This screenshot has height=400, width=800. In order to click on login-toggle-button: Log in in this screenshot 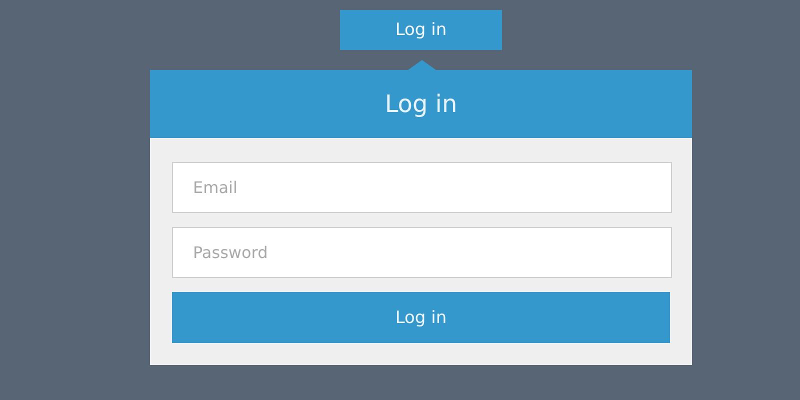, I will do `click(421, 30)`.